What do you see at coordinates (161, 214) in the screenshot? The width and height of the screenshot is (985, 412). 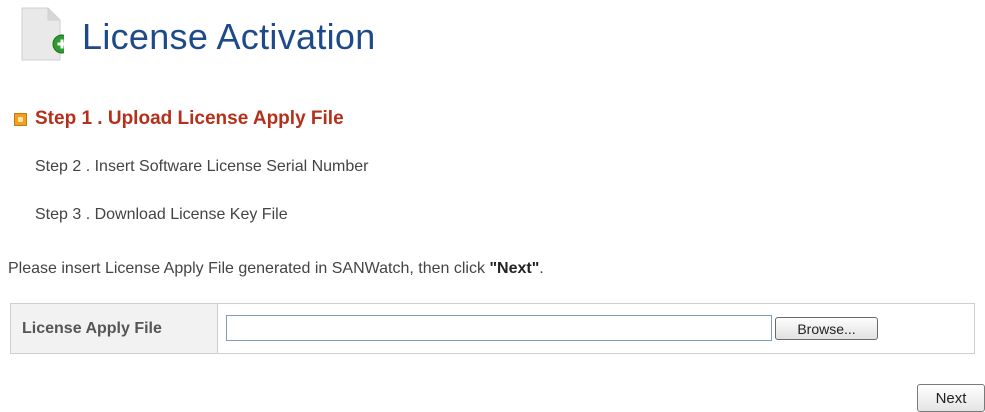 I see `step-3-label: Step 3 . Download License Key File` at bounding box center [161, 214].